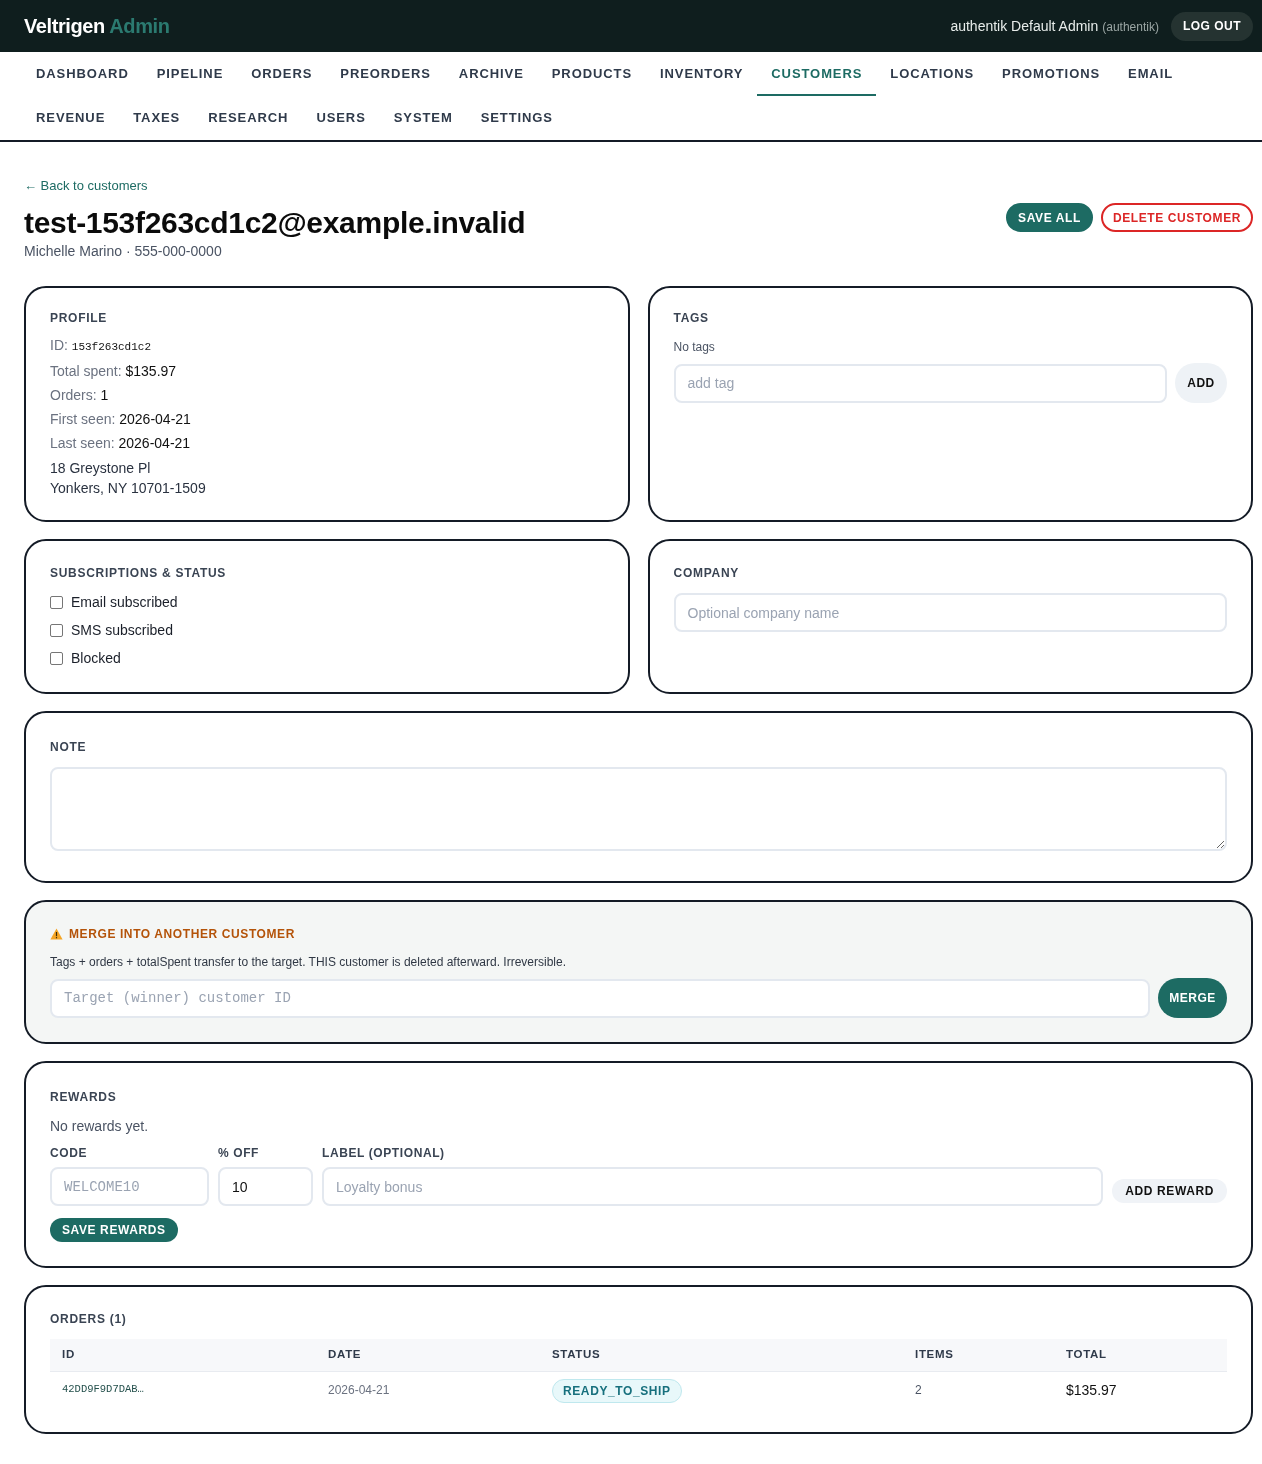 This screenshot has width=1262, height=1464. What do you see at coordinates (182, 934) in the screenshot?
I see `section-heading: MERGE INTO ANOTHER CUSTOMER` at bounding box center [182, 934].